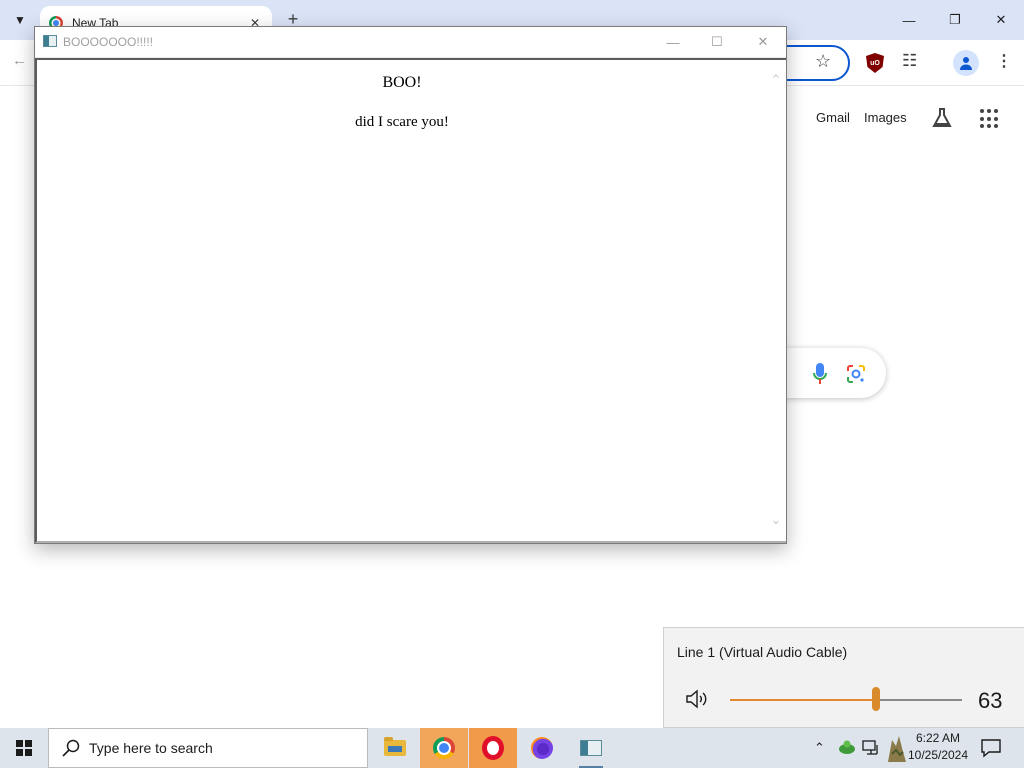  I want to click on tab-search-button: ▼, so click(20, 20).